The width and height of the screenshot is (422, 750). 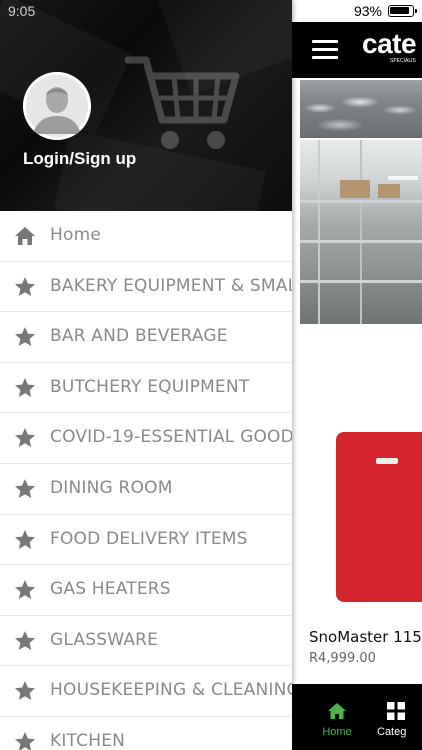 I want to click on menu-item-label: BUTCHERY EQUIPMENT, so click(x=150, y=386).